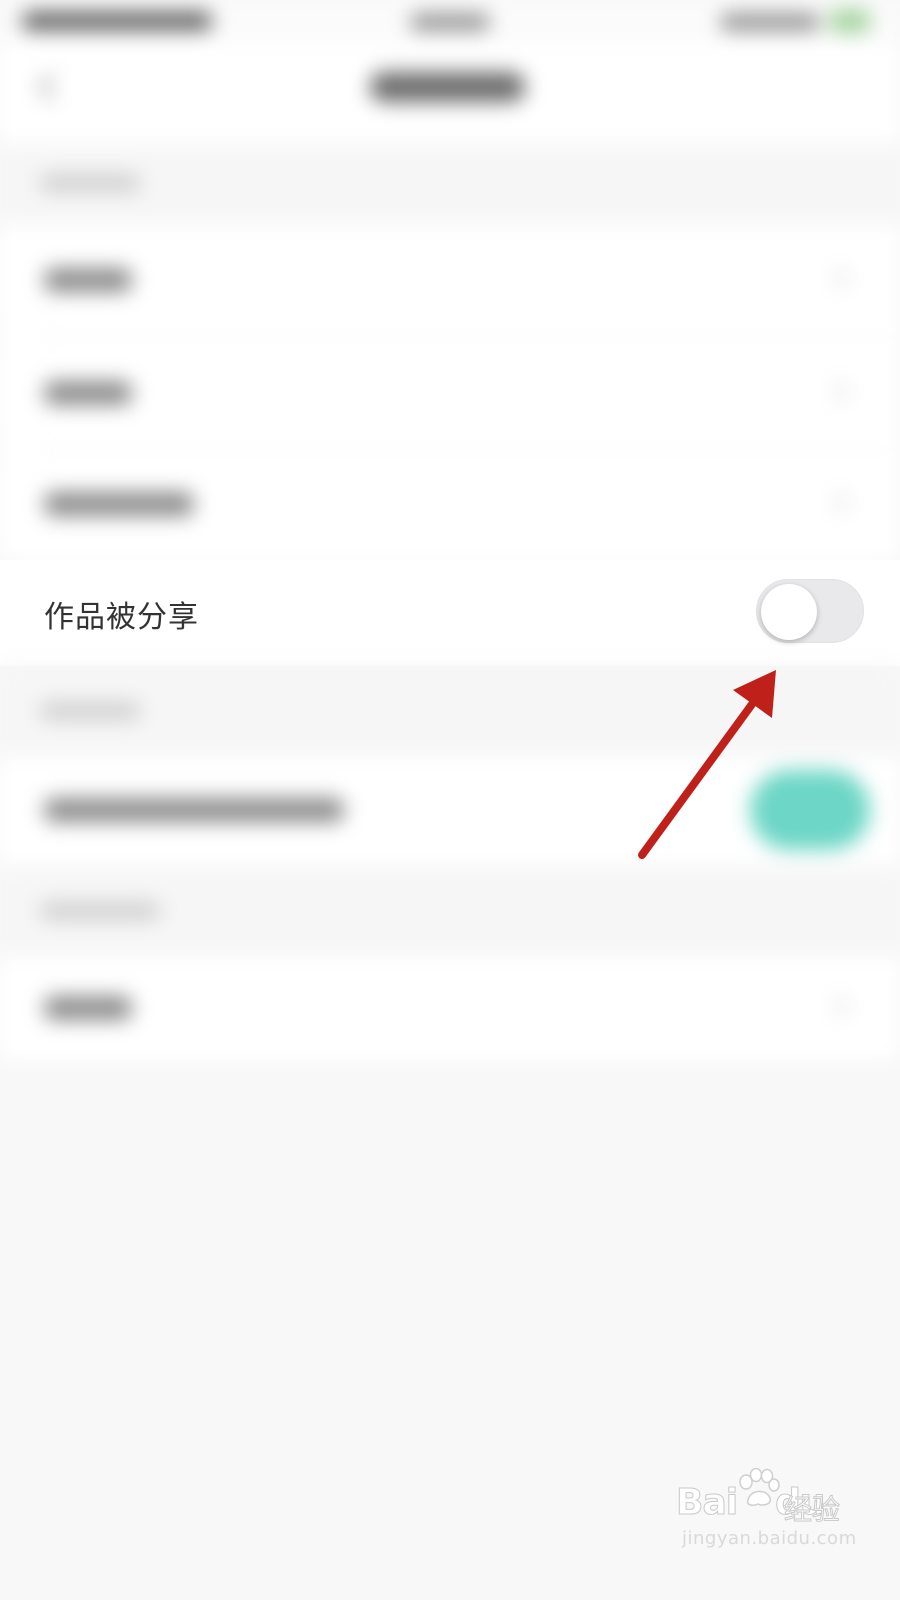 The image size is (900, 1600). Describe the element at coordinates (49, 89) in the screenshot. I see `chevron-left-icon` at that location.